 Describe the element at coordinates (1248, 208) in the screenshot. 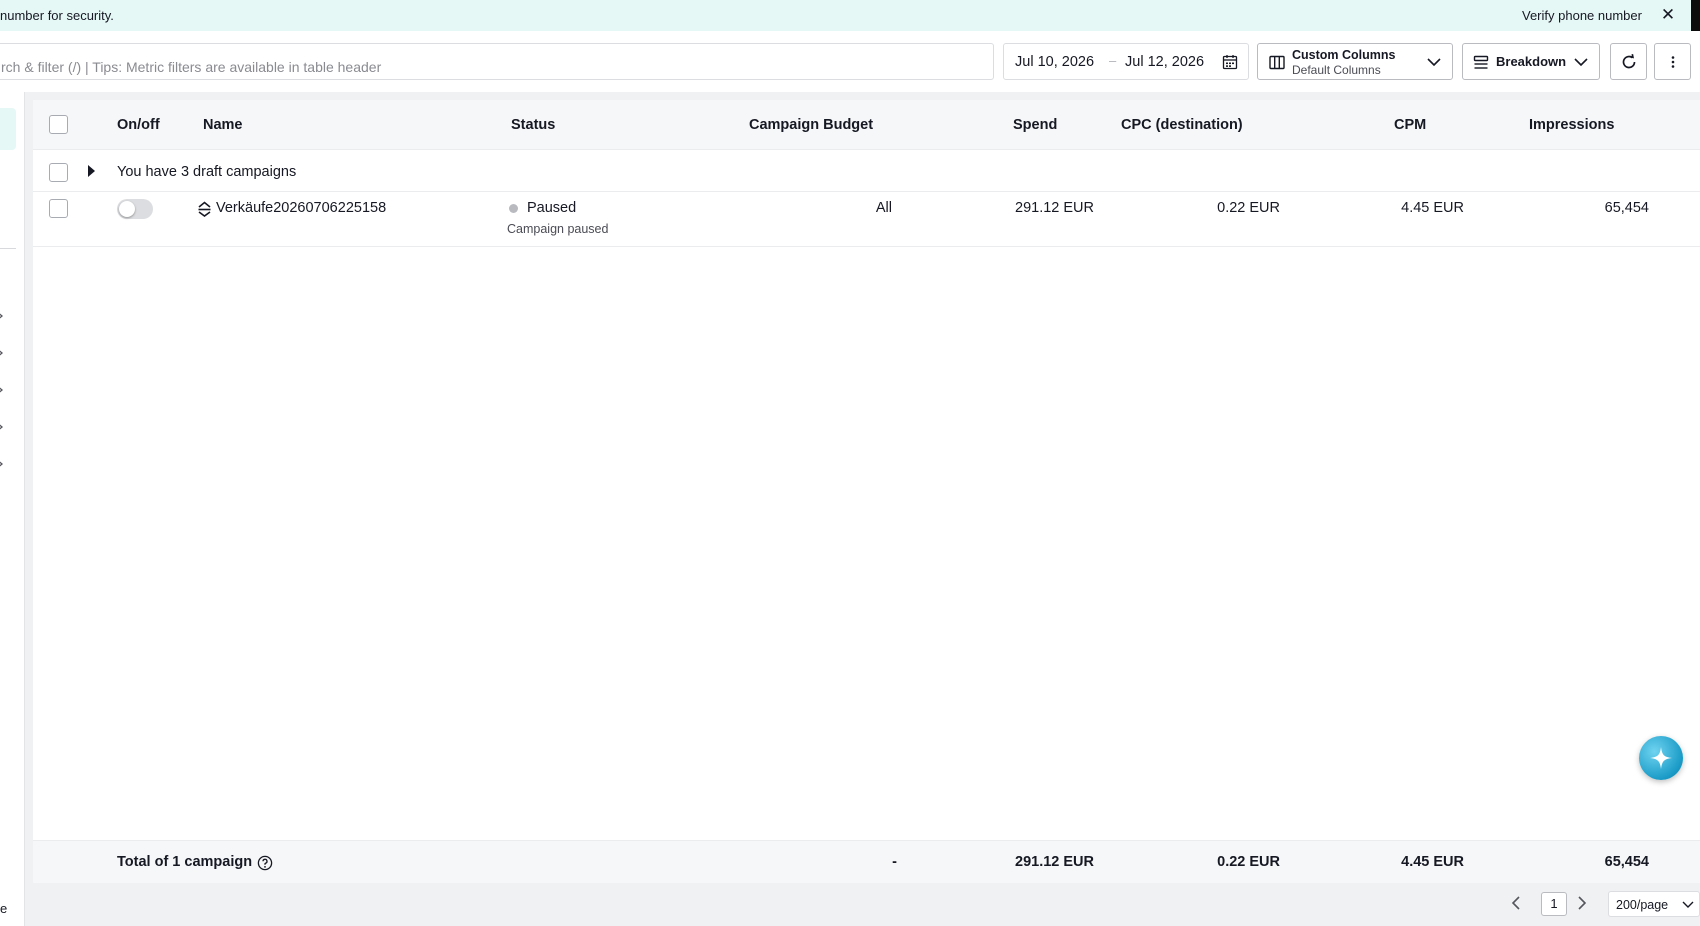

I see `cell-cpc: 0.22 EUR` at that location.